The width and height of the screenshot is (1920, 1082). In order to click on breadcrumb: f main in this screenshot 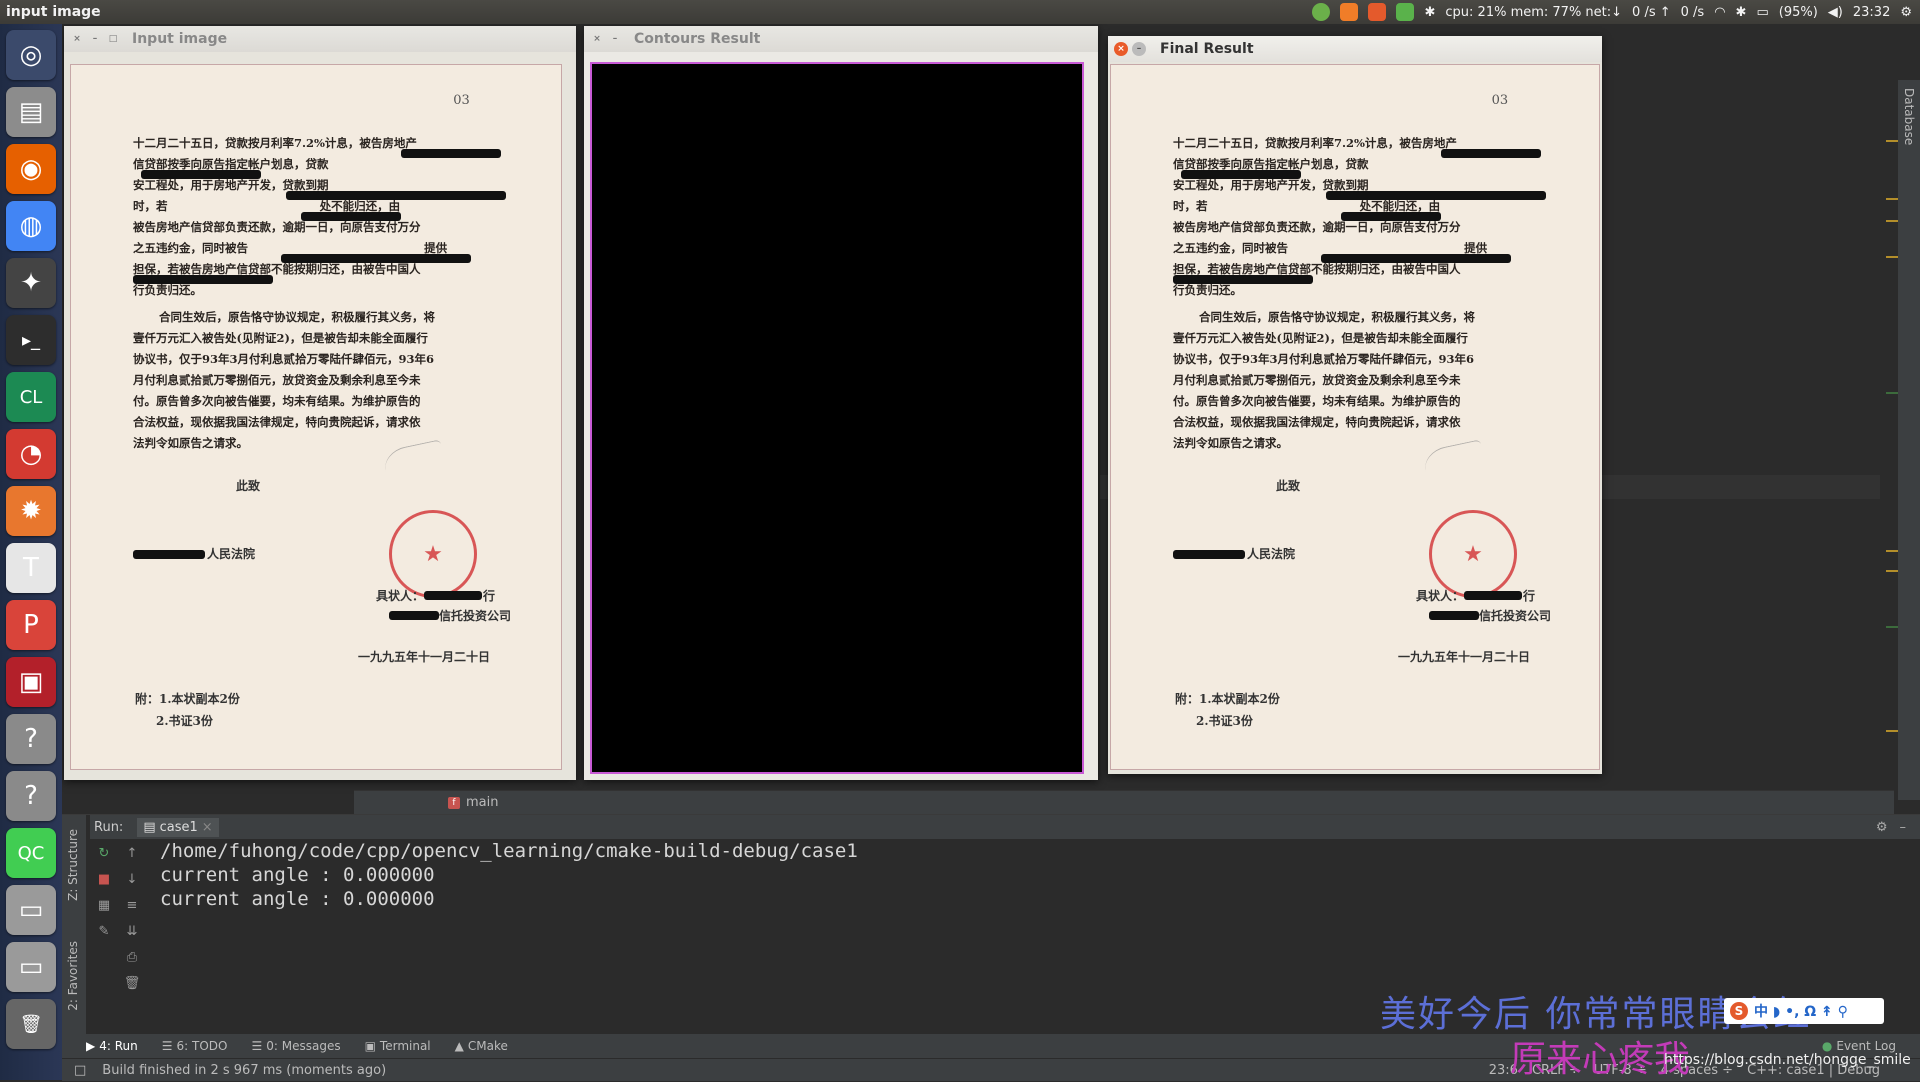, I will do `click(473, 802)`.